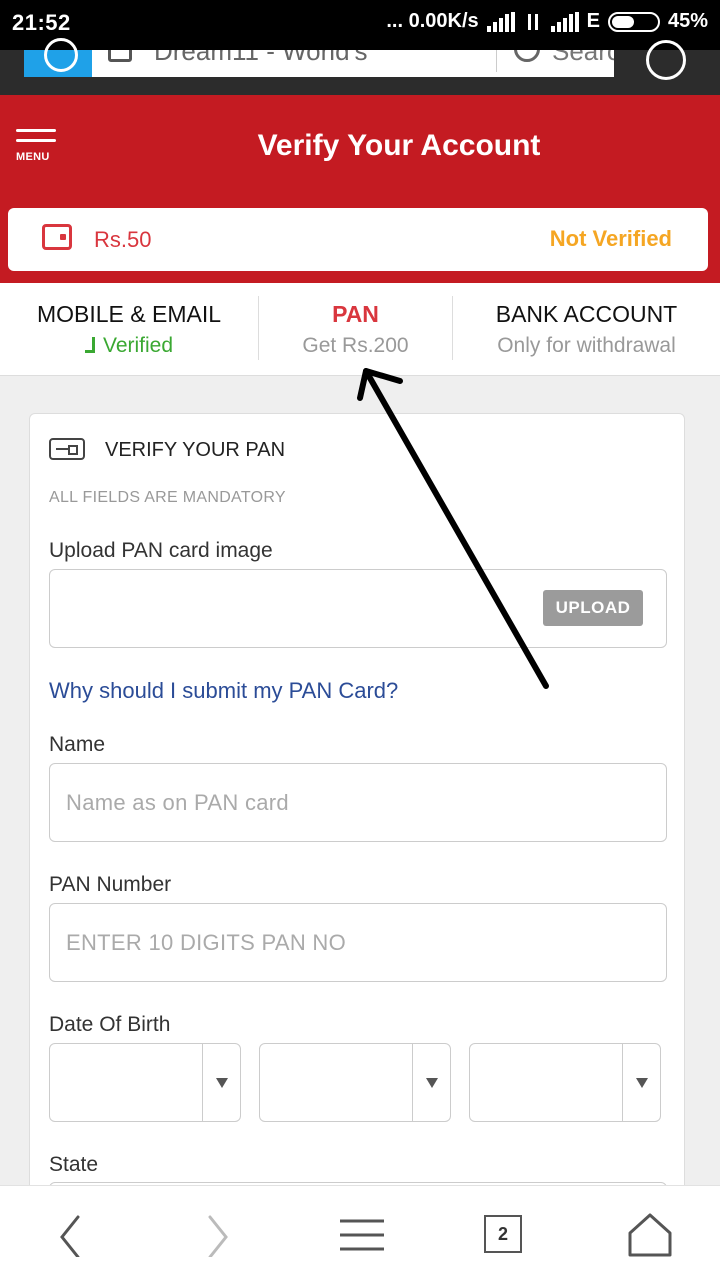 The height and width of the screenshot is (1280, 720). What do you see at coordinates (633, 21) in the screenshot?
I see `battery-icon` at bounding box center [633, 21].